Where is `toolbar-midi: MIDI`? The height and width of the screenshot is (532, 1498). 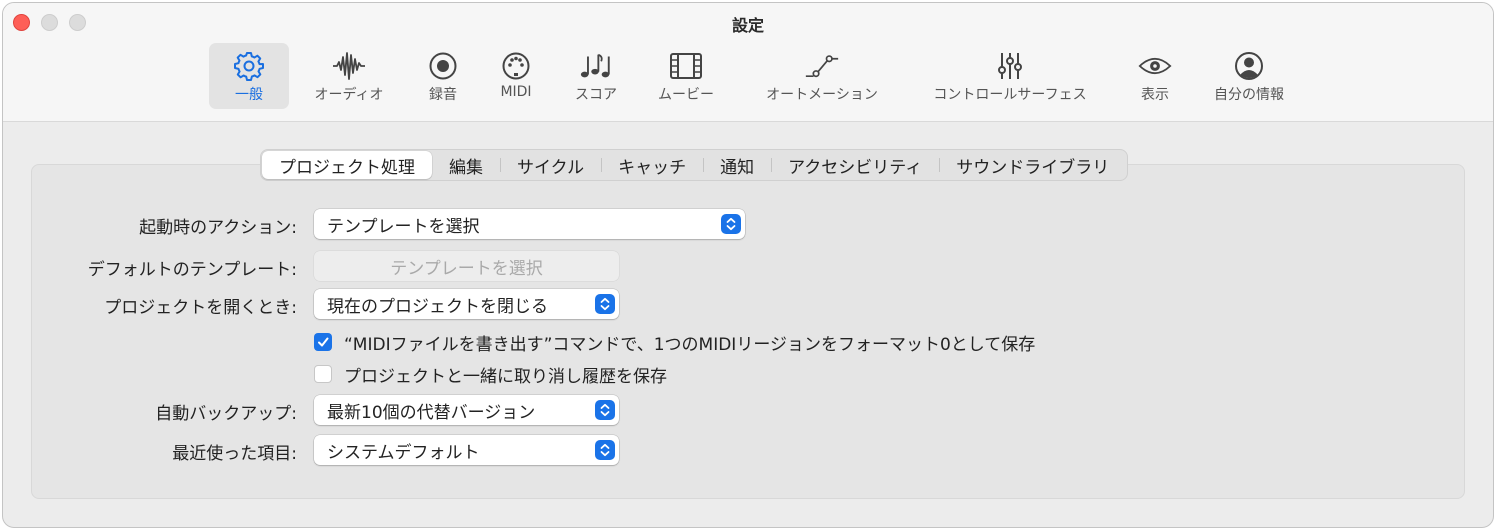 toolbar-midi: MIDI is located at coordinates (516, 76).